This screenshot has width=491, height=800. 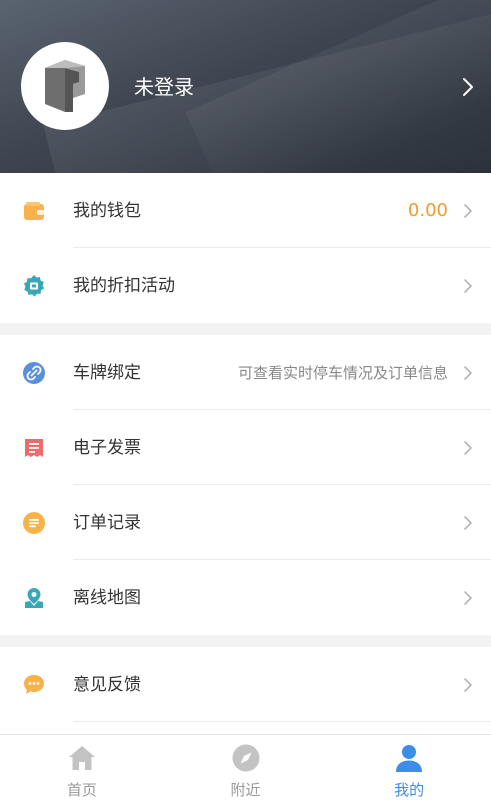 I want to click on order-list-icon, so click(x=34, y=523).